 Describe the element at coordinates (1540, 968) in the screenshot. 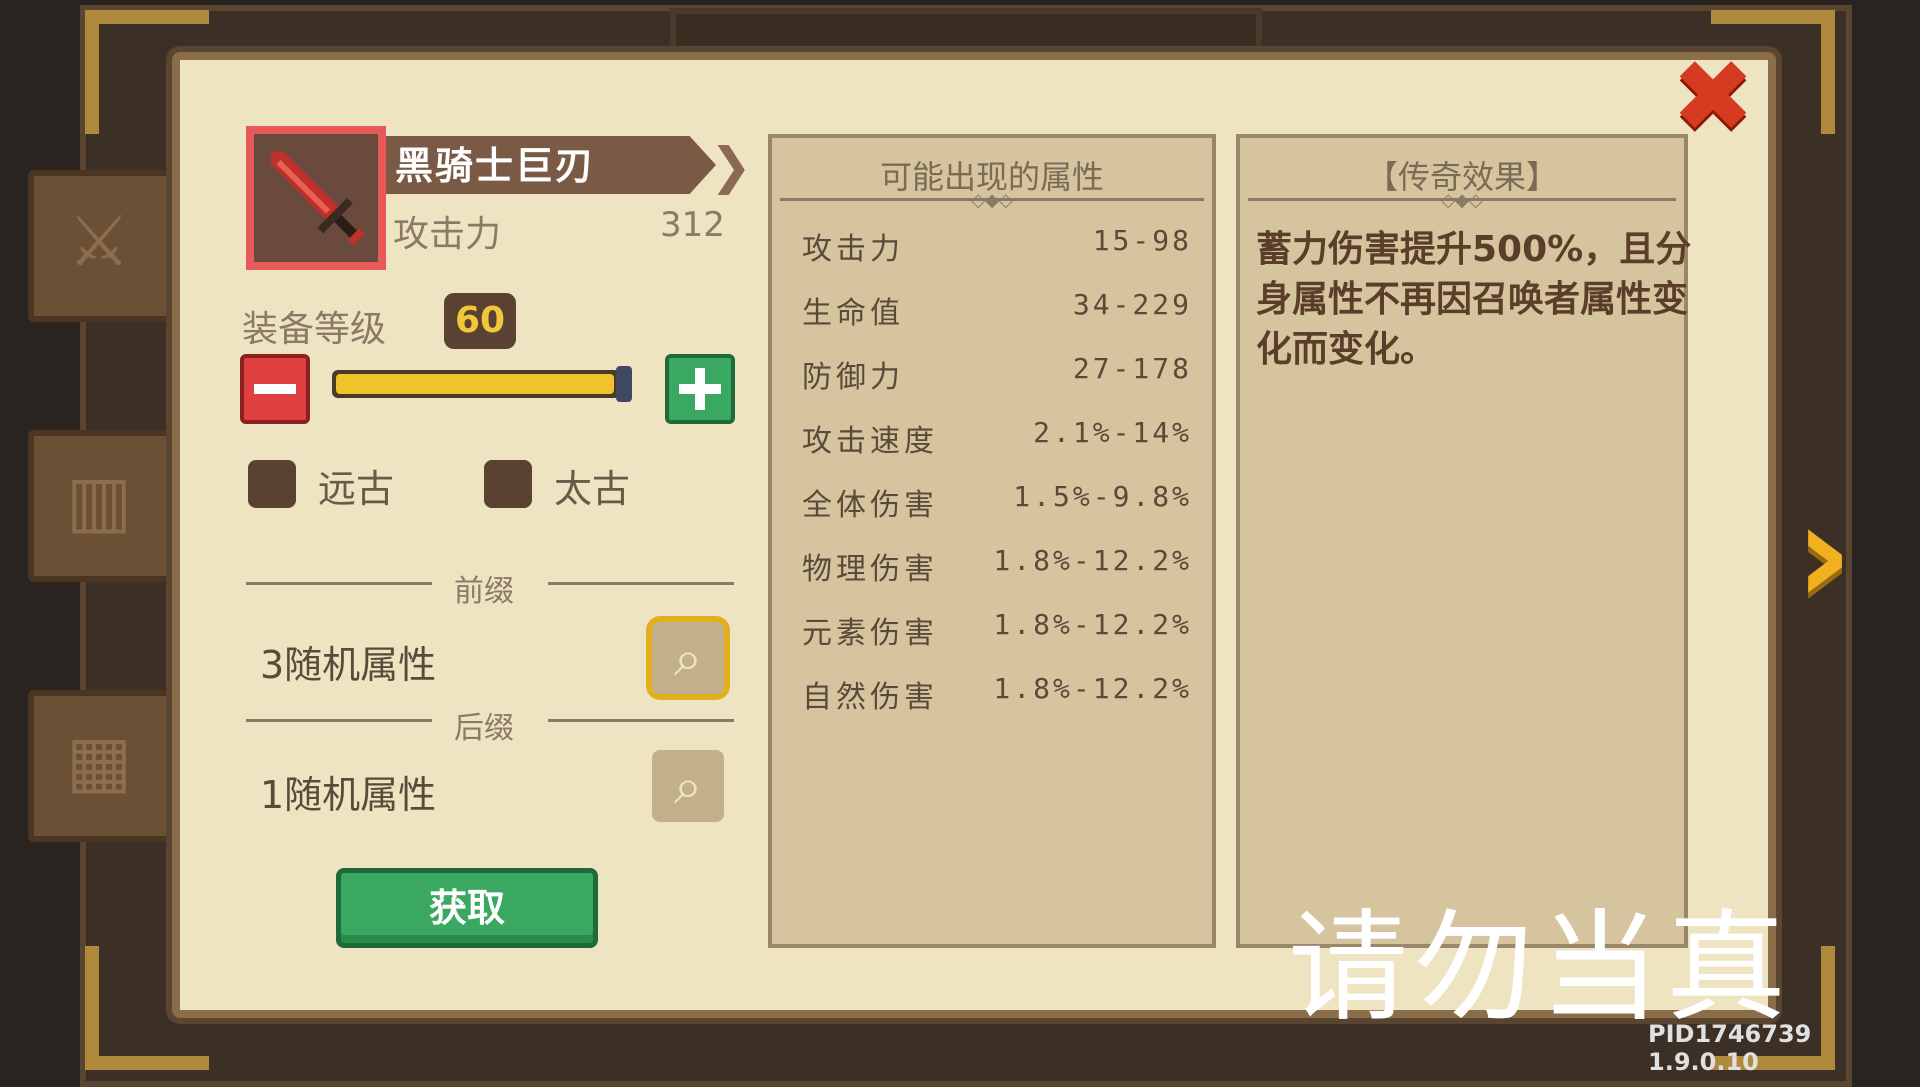

I see `watermark-text: 请勿当真` at that location.